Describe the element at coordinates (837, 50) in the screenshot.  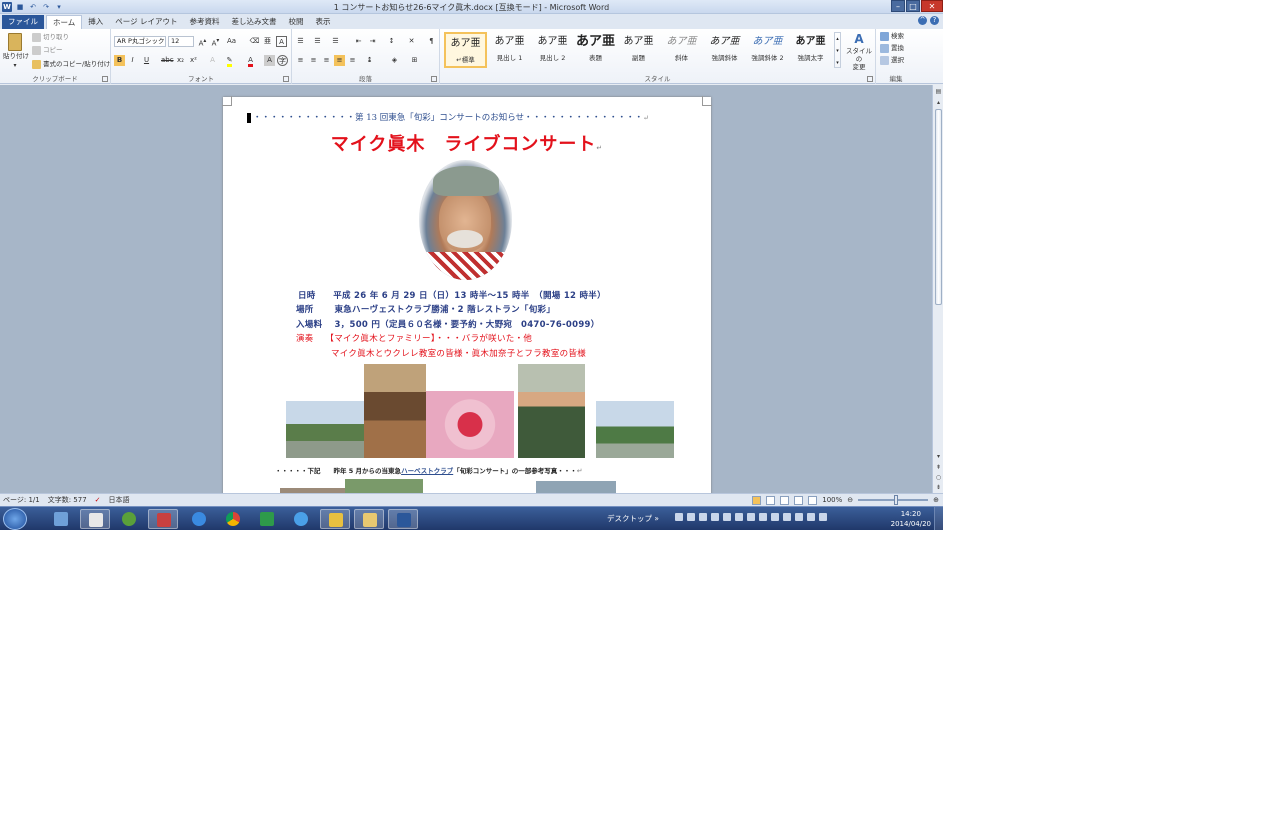
I see `styles-scroll-icon: ▴ ▾ ▾` at that location.